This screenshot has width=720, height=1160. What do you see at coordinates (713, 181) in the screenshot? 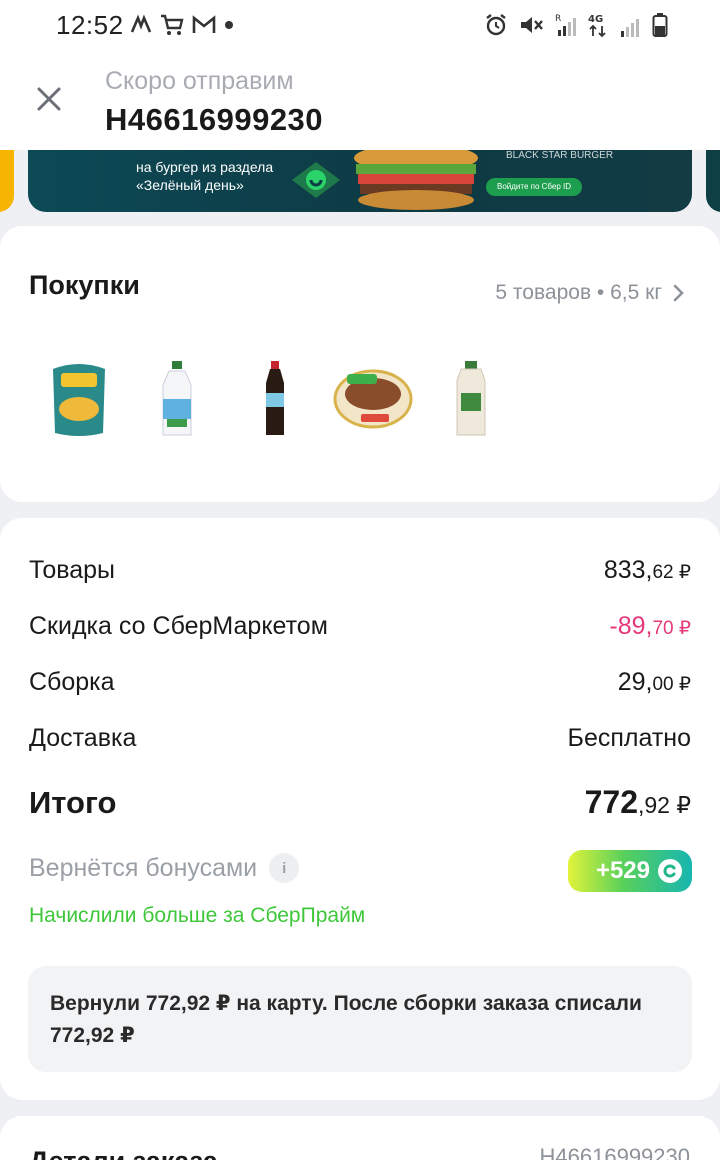
I see `promo-banner-next` at bounding box center [713, 181].